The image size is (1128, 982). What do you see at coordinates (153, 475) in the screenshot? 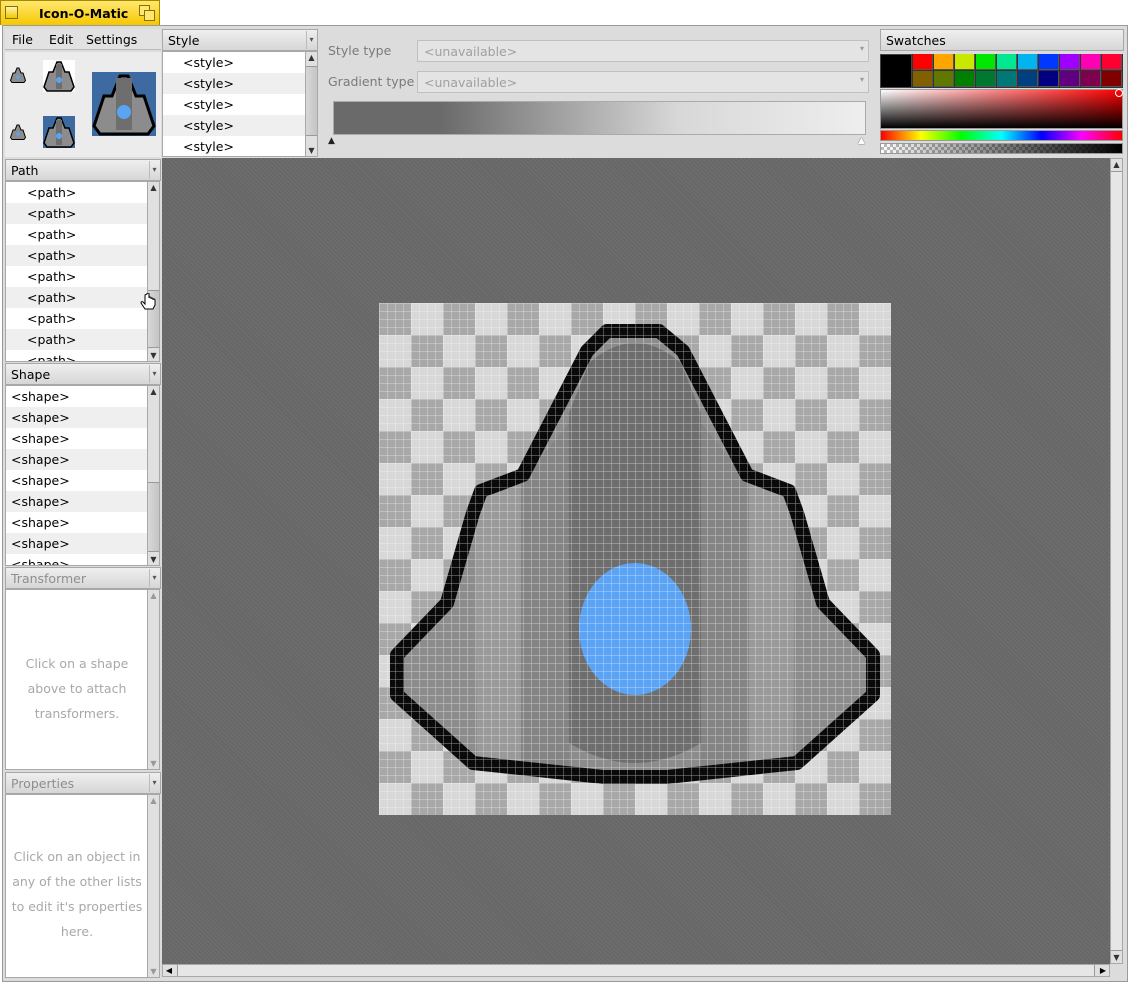
I see `shape-list-scrollbar: ▲ ▼` at bounding box center [153, 475].